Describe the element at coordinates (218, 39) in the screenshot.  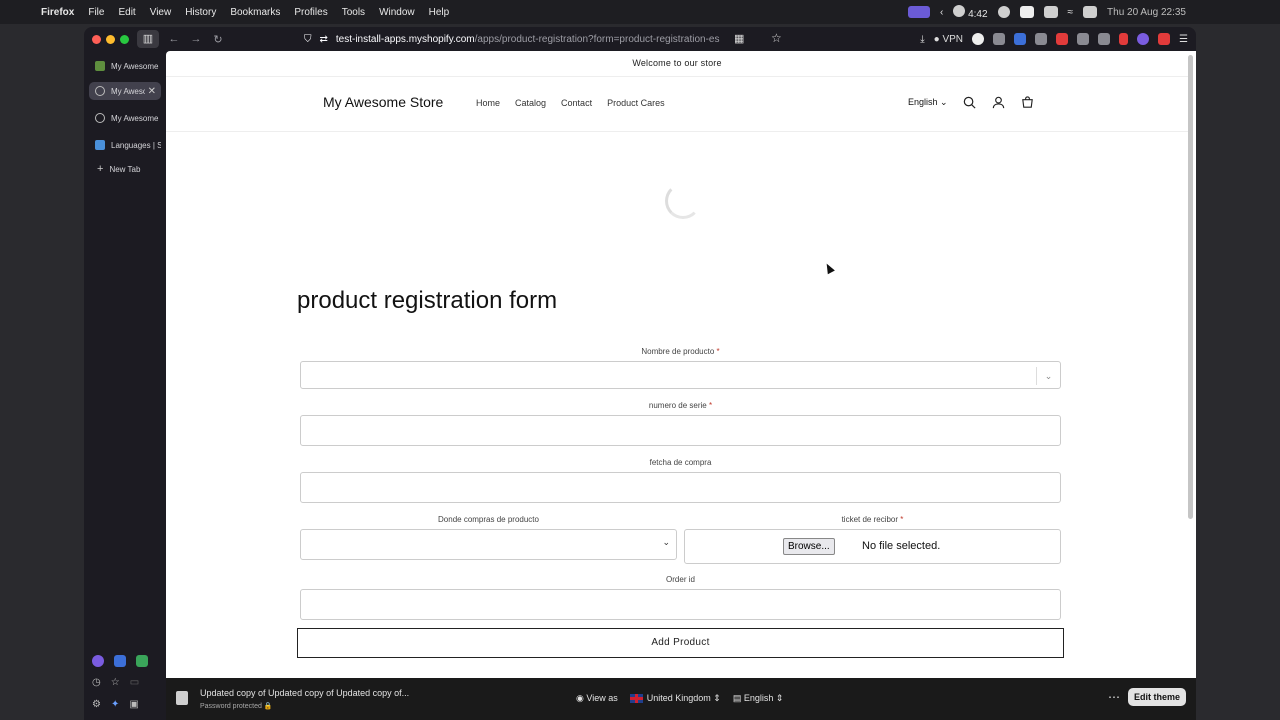
I see `reload-icon: ↻` at that location.